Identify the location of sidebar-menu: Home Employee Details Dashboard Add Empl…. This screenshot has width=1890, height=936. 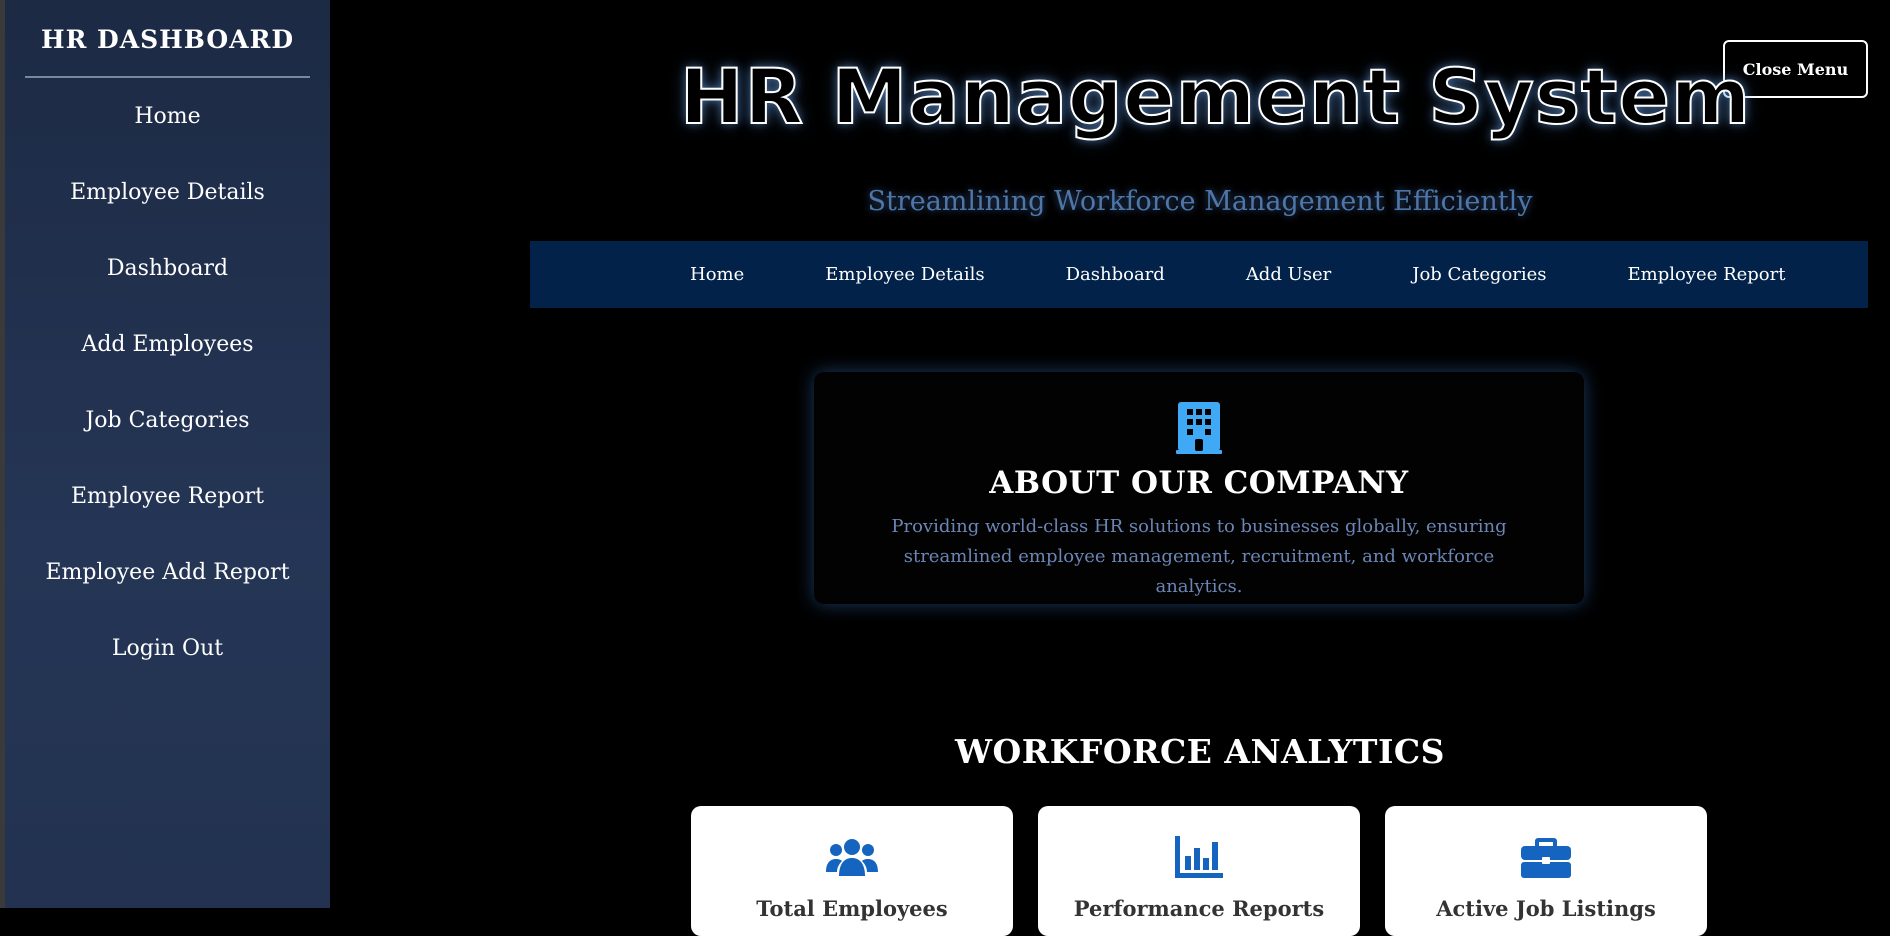
(167, 383).